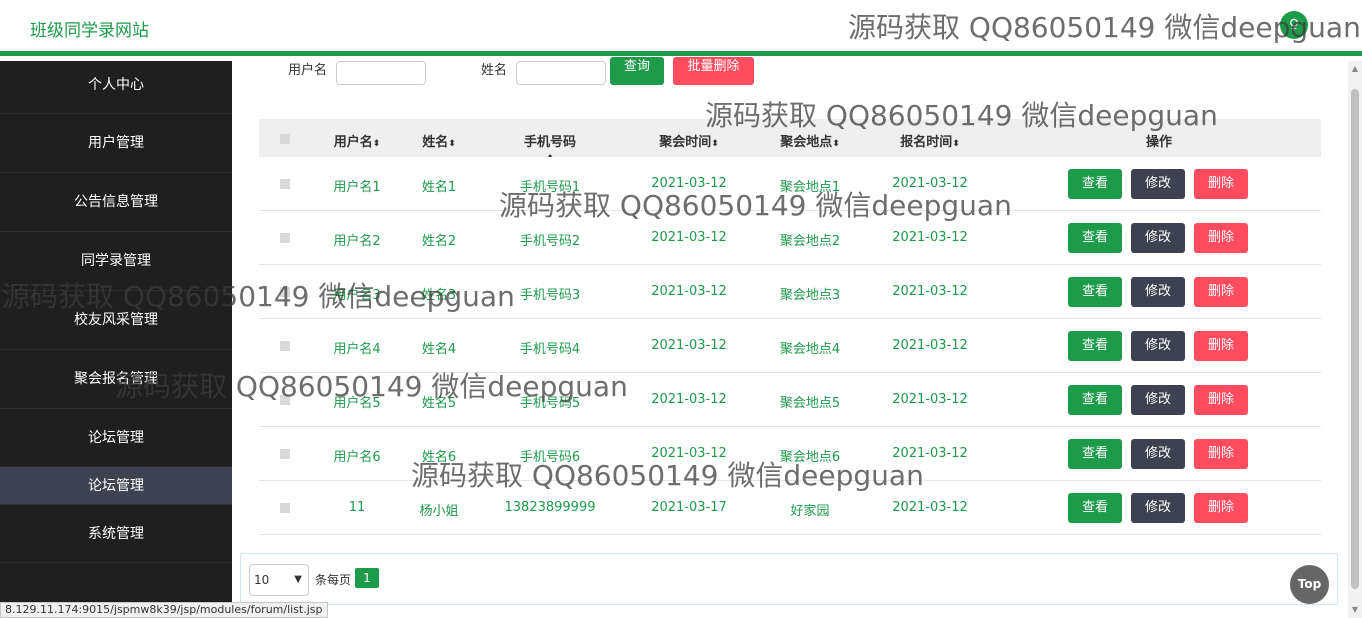  What do you see at coordinates (439, 295) in the screenshot?
I see `cell-name: 姓名3` at bounding box center [439, 295].